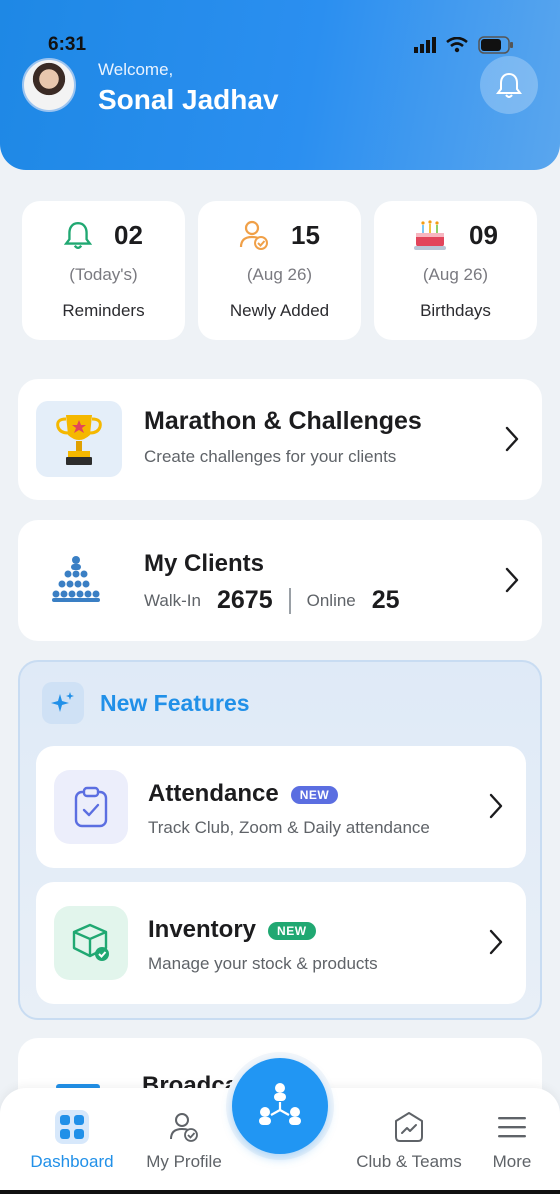  Describe the element at coordinates (280, 1192) in the screenshot. I see `home-indicator` at that location.